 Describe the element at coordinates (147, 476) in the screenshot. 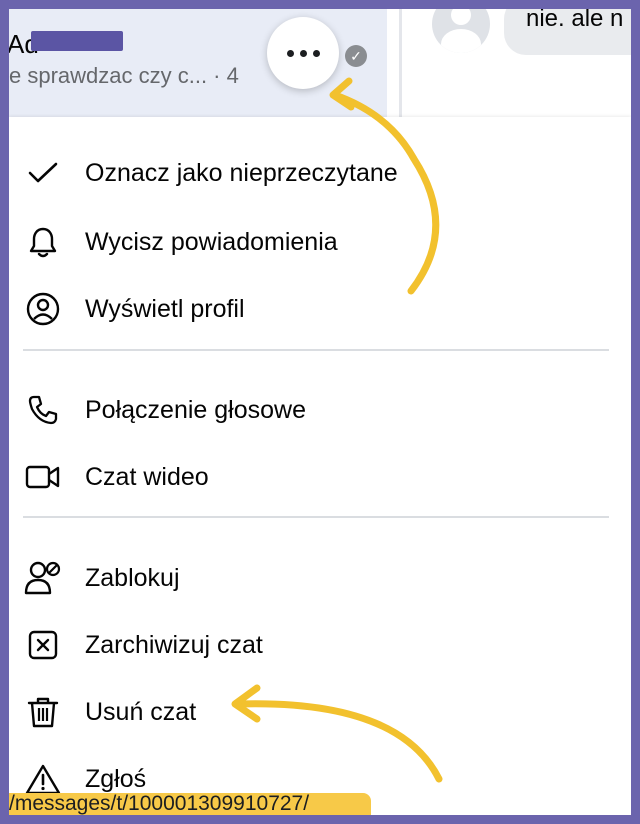

I see `menu-item-label: Czat wideo` at that location.